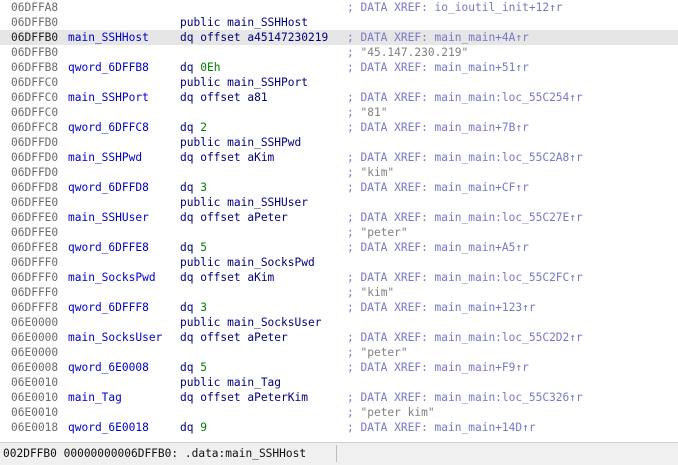 The height and width of the screenshot is (465, 678). Describe the element at coordinates (339, 142) in the screenshot. I see `listing-row: 06DFFD0 public main_SSHPwd` at that location.